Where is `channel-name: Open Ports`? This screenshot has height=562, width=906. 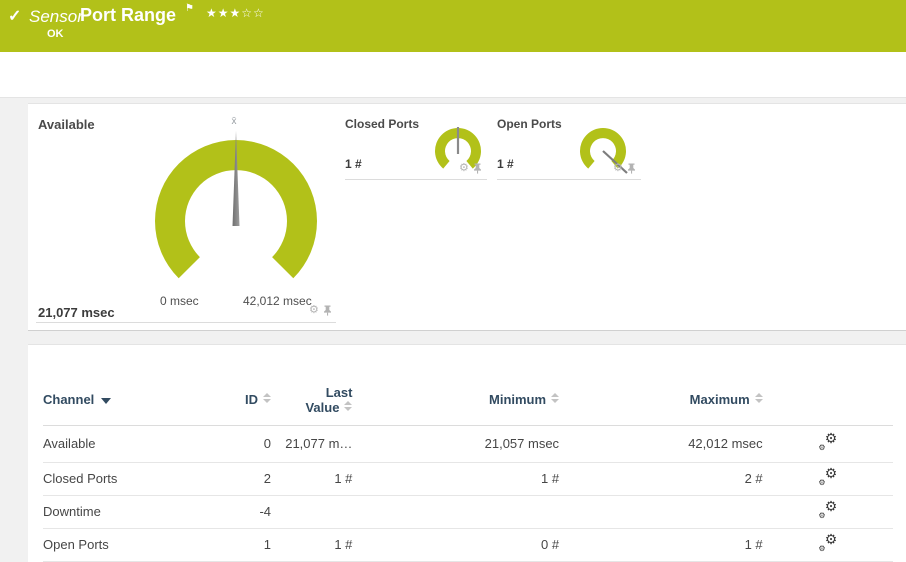 channel-name: Open Ports is located at coordinates (114, 545).